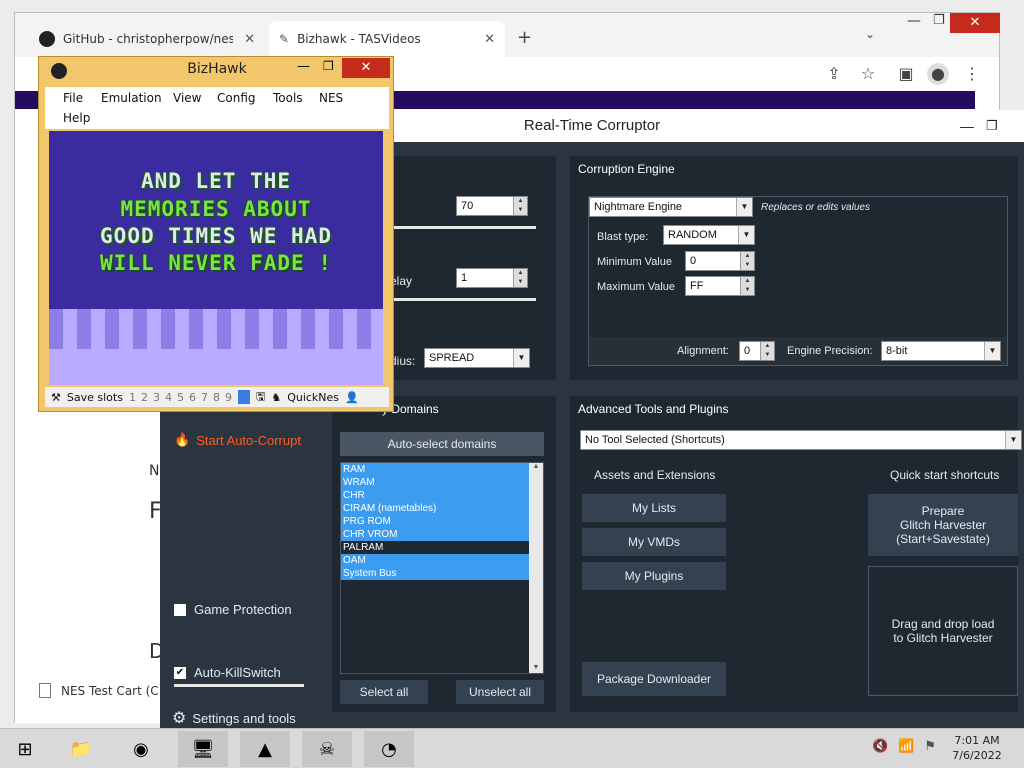  What do you see at coordinates (654, 542) in the screenshot?
I see `my-vmds-button: My VMDs` at bounding box center [654, 542].